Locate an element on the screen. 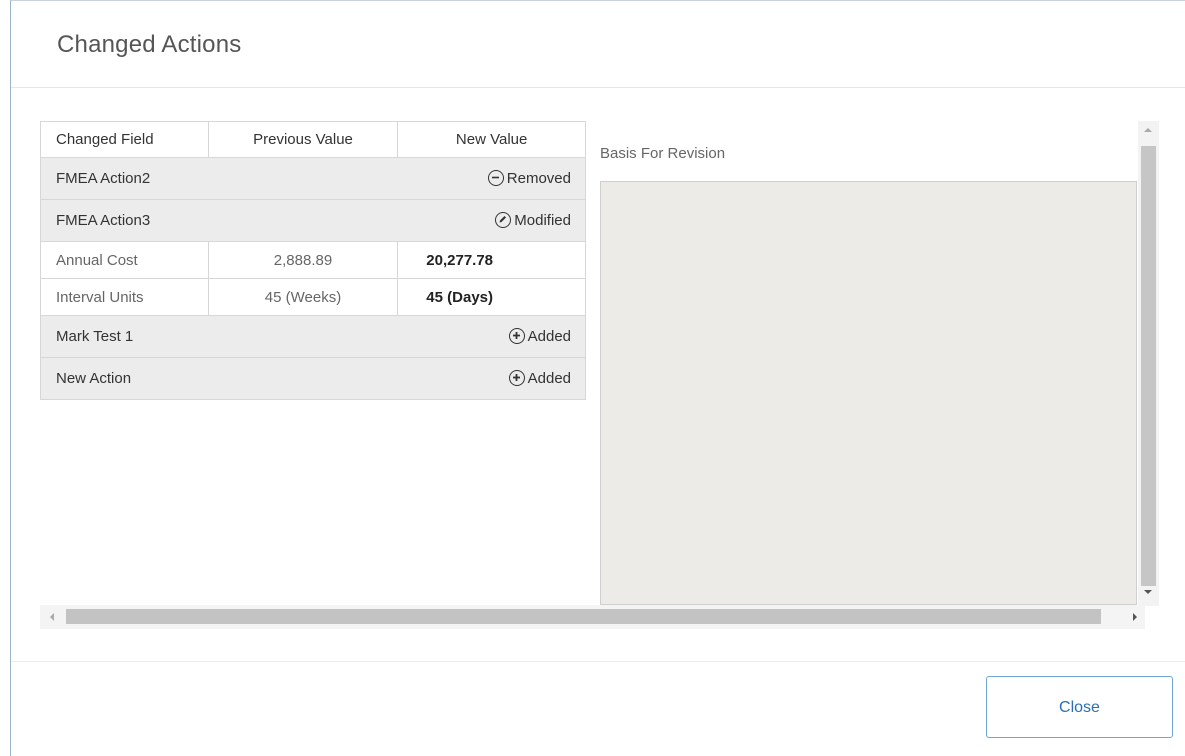 The width and height of the screenshot is (1185, 756). dialog-title: Changed Actions is located at coordinates (149, 44).